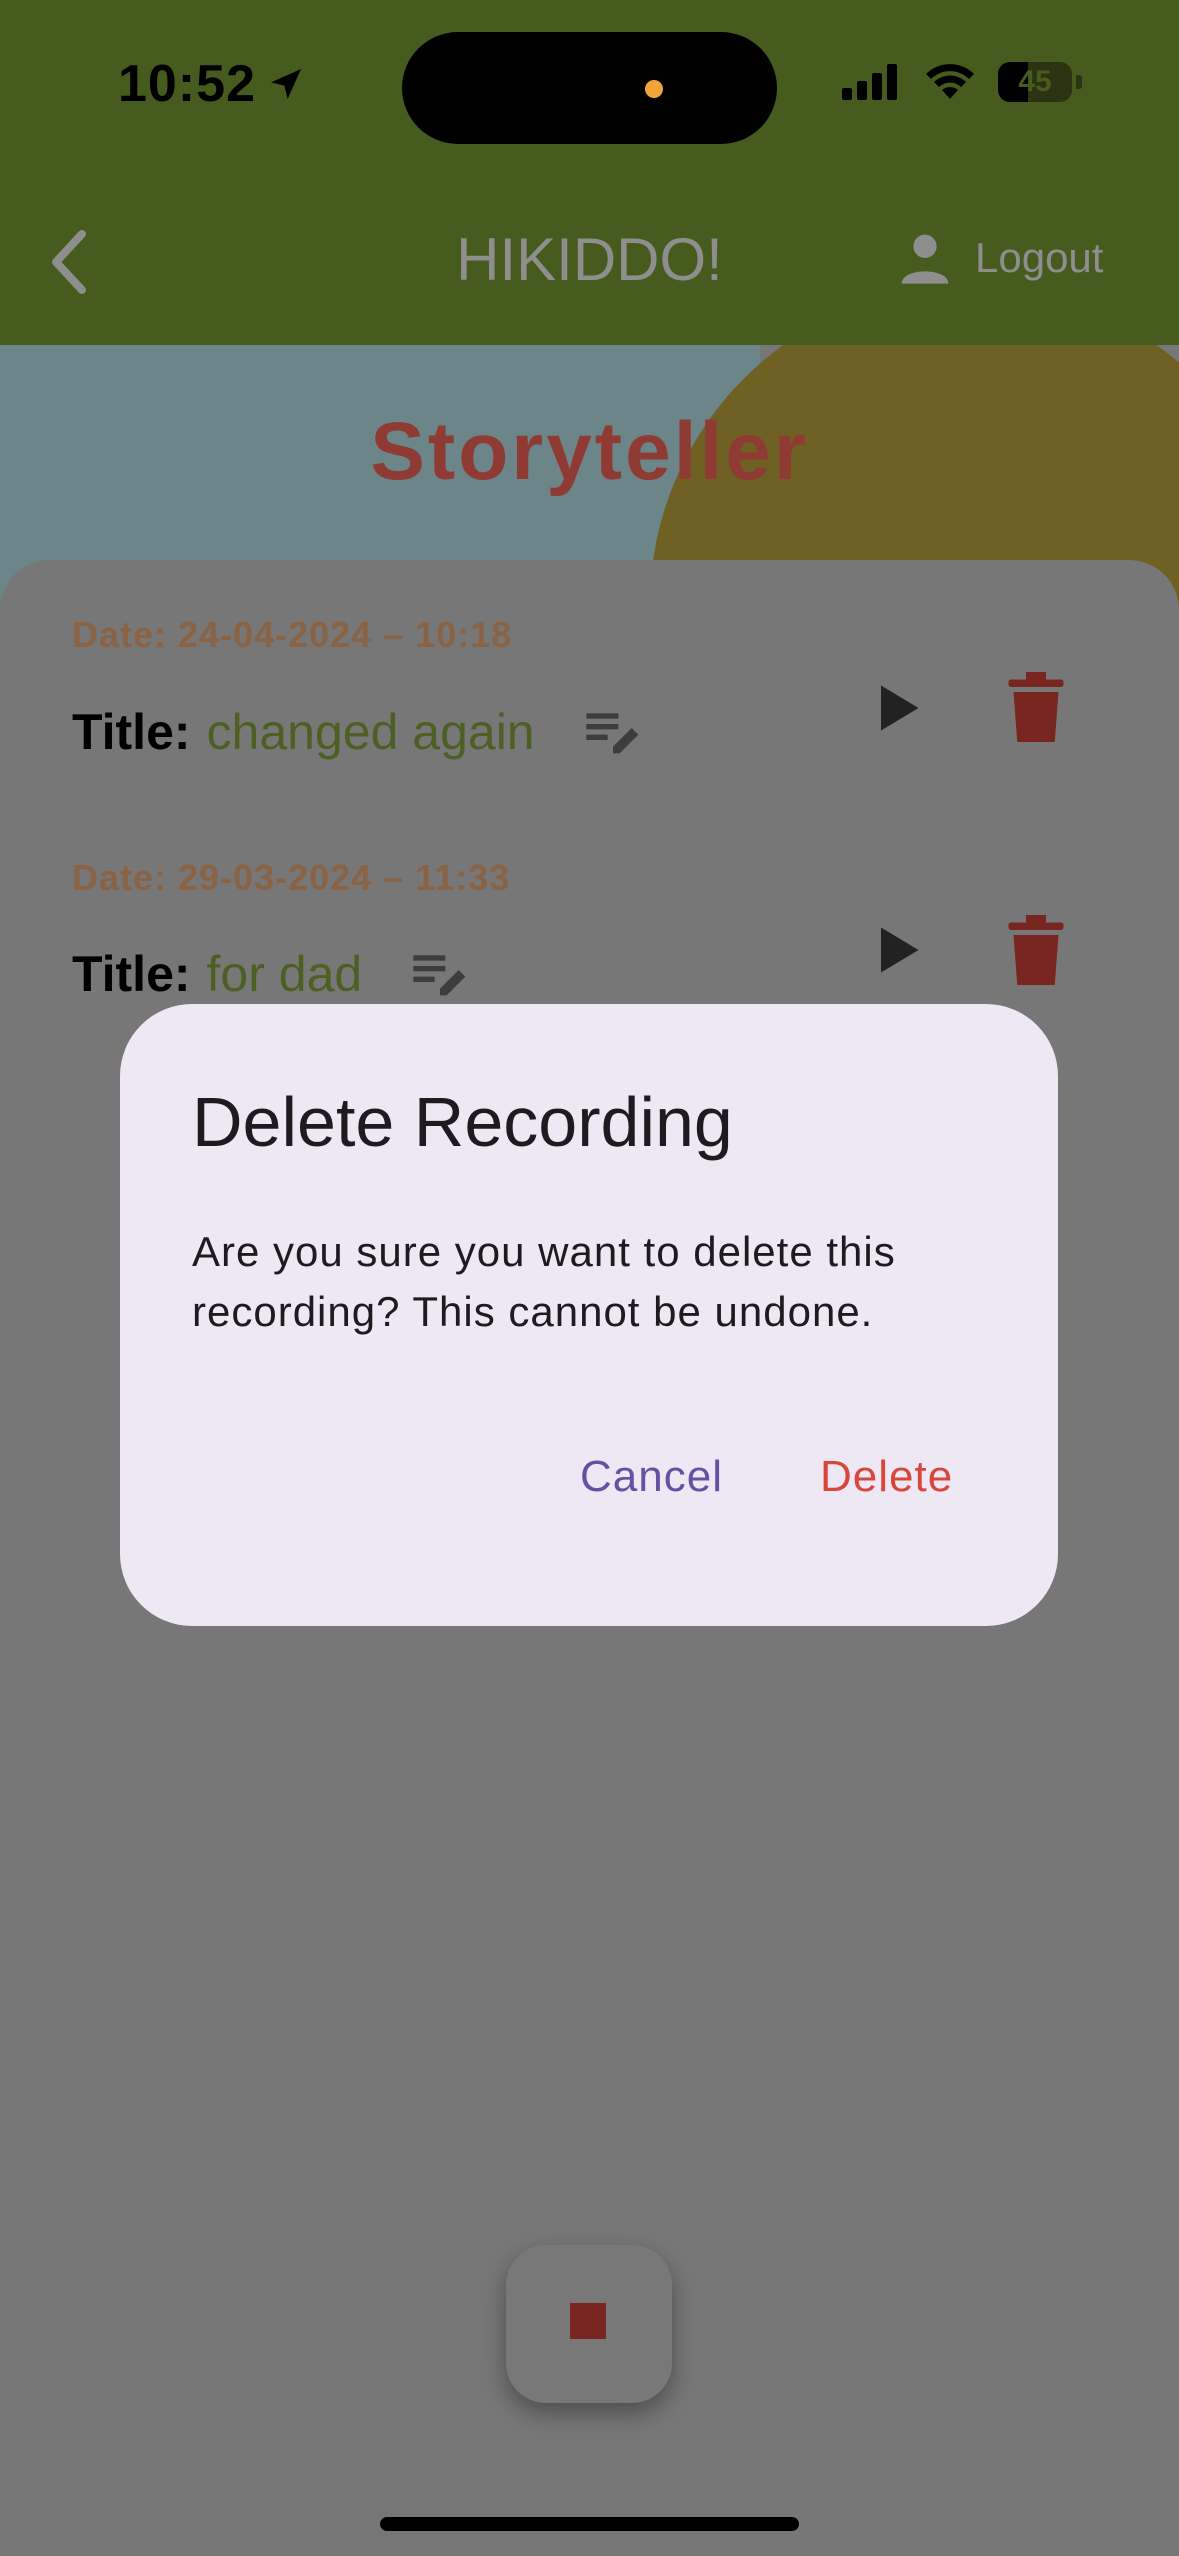 This screenshot has height=2556, width=1179. Describe the element at coordinates (462, 1122) in the screenshot. I see `dialog-title: Delete Recording` at that location.